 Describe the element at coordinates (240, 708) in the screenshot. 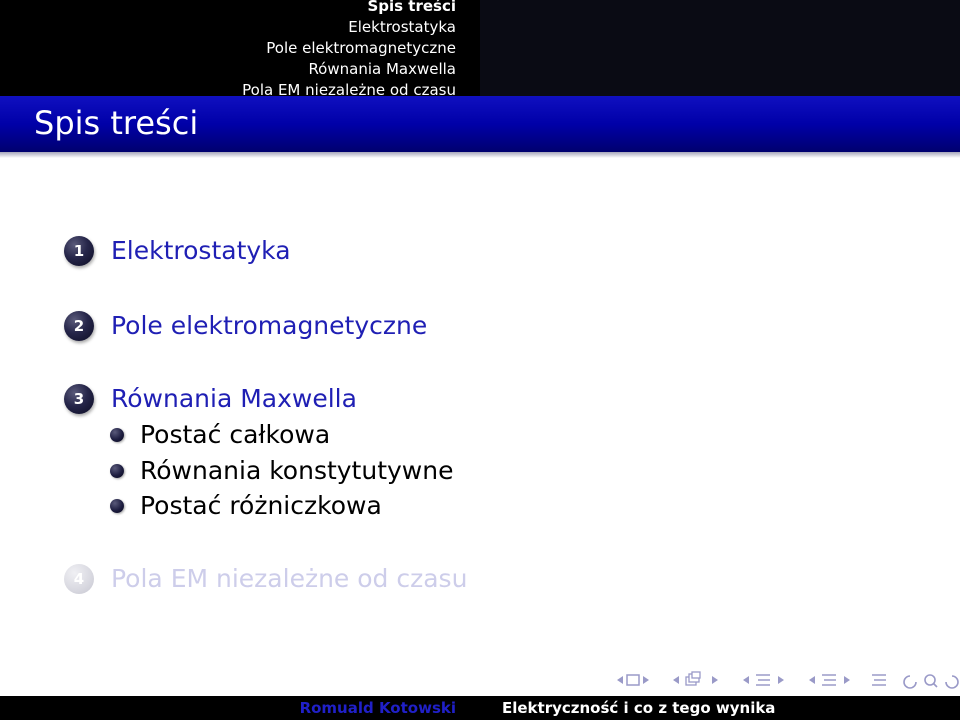

I see `footline-author-box: Romuald Kotowski` at that location.